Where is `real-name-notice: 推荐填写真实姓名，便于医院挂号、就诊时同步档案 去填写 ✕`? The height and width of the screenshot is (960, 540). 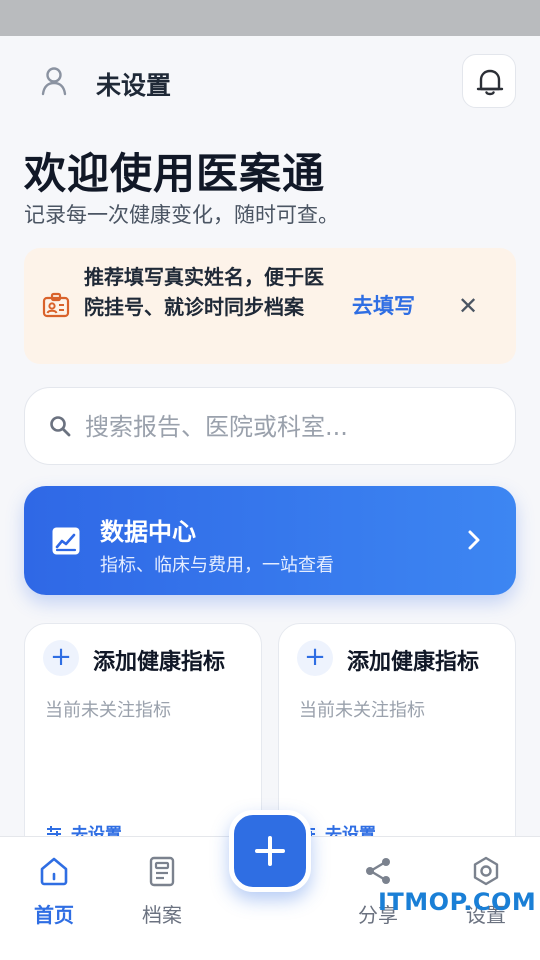
real-name-notice: 推荐填写真实姓名，便于医院挂号、就诊时同步档案 去填写 ✕ is located at coordinates (270, 306).